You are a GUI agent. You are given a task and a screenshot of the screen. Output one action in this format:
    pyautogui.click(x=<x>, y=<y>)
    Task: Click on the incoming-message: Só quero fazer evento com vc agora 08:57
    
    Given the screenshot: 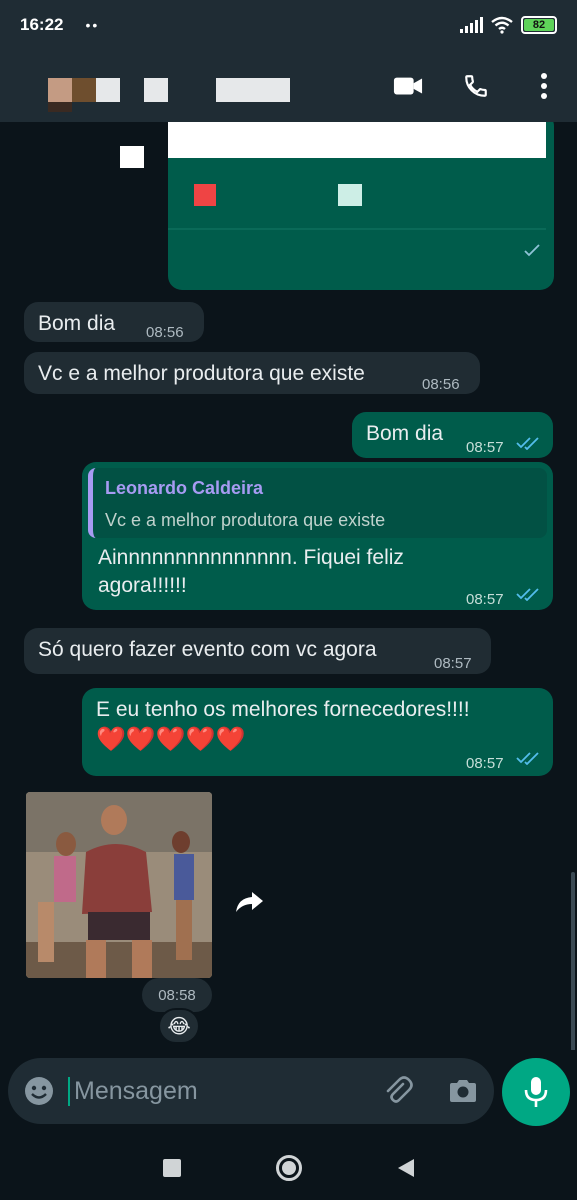 What is the action you would take?
    pyautogui.click(x=257, y=651)
    